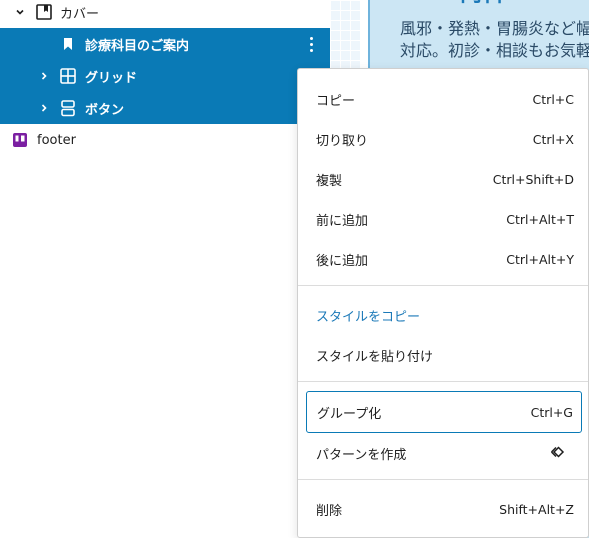 The width and height of the screenshot is (589, 538). What do you see at coordinates (165, 108) in the screenshot?
I see `list-item-buttons: ボタン` at bounding box center [165, 108].